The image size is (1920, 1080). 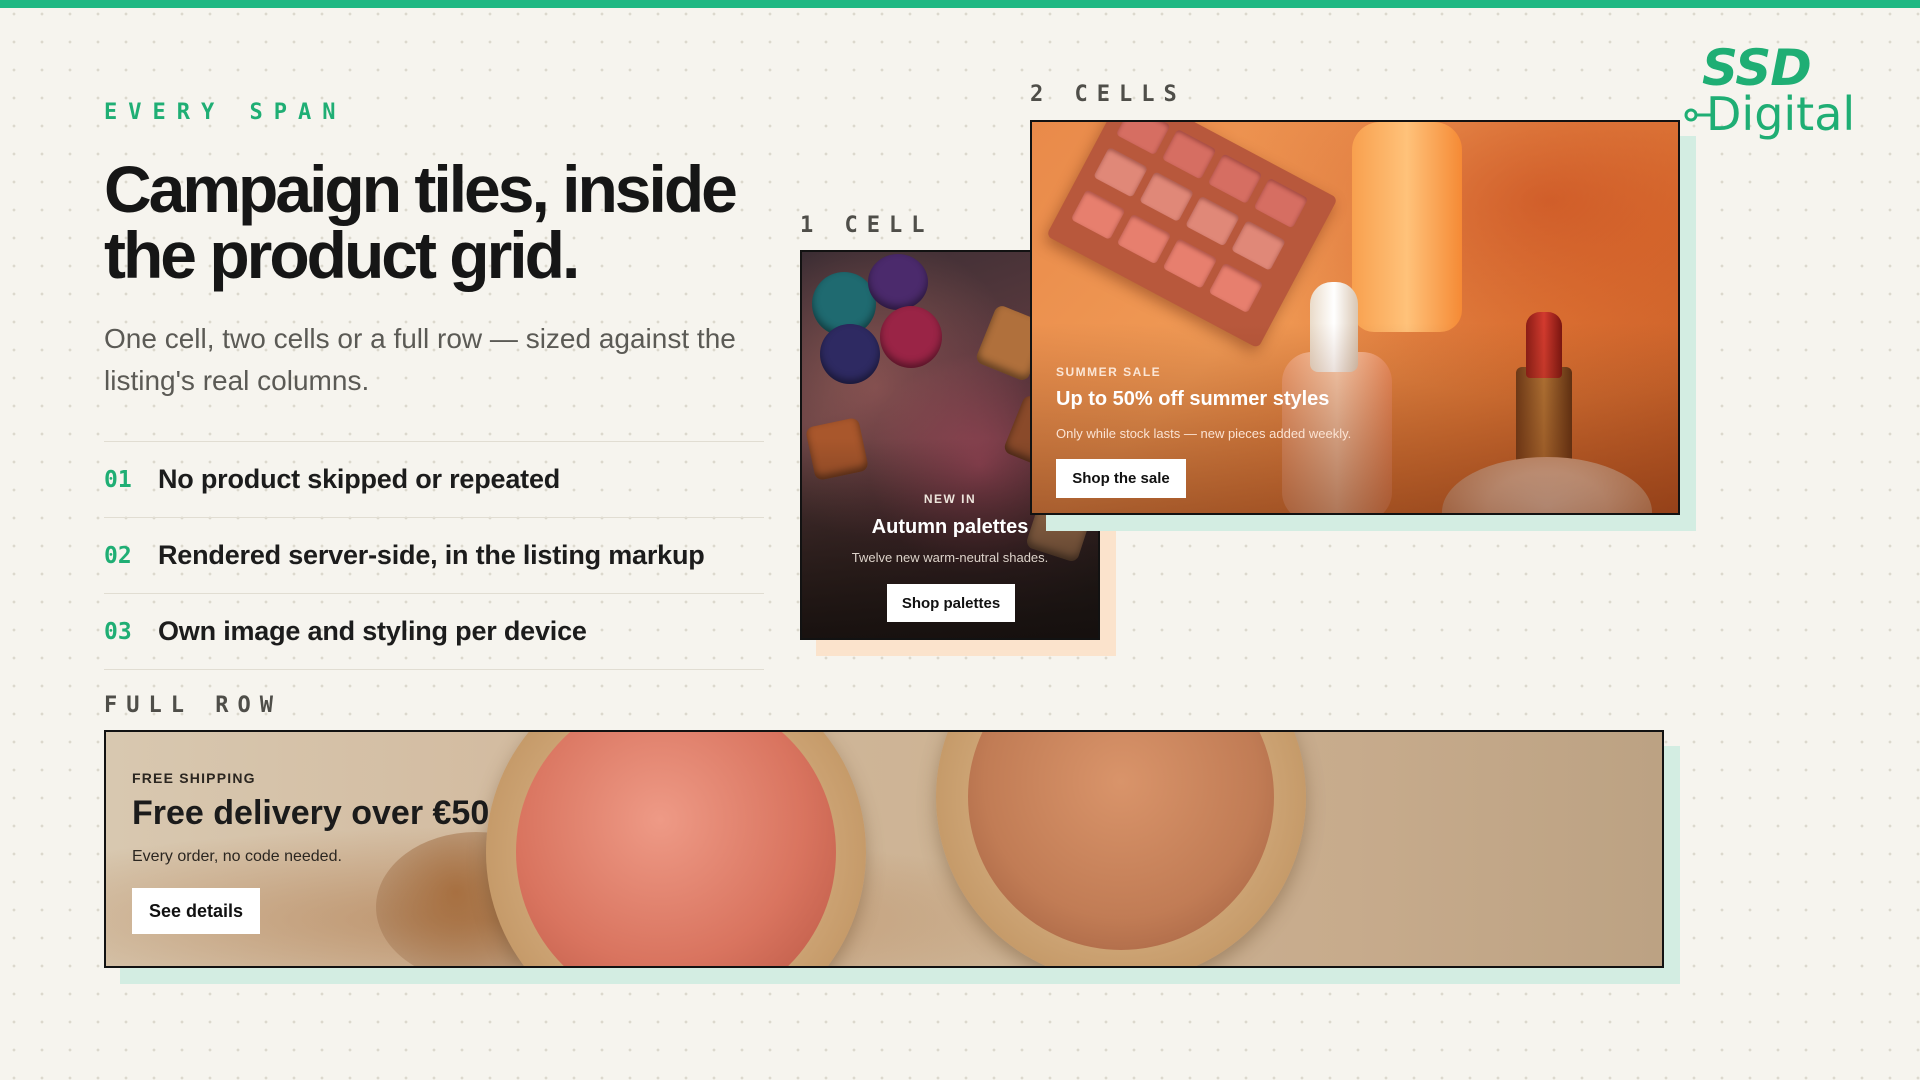 I want to click on two-cells-label: 2 CELLS, so click(x=1108, y=94).